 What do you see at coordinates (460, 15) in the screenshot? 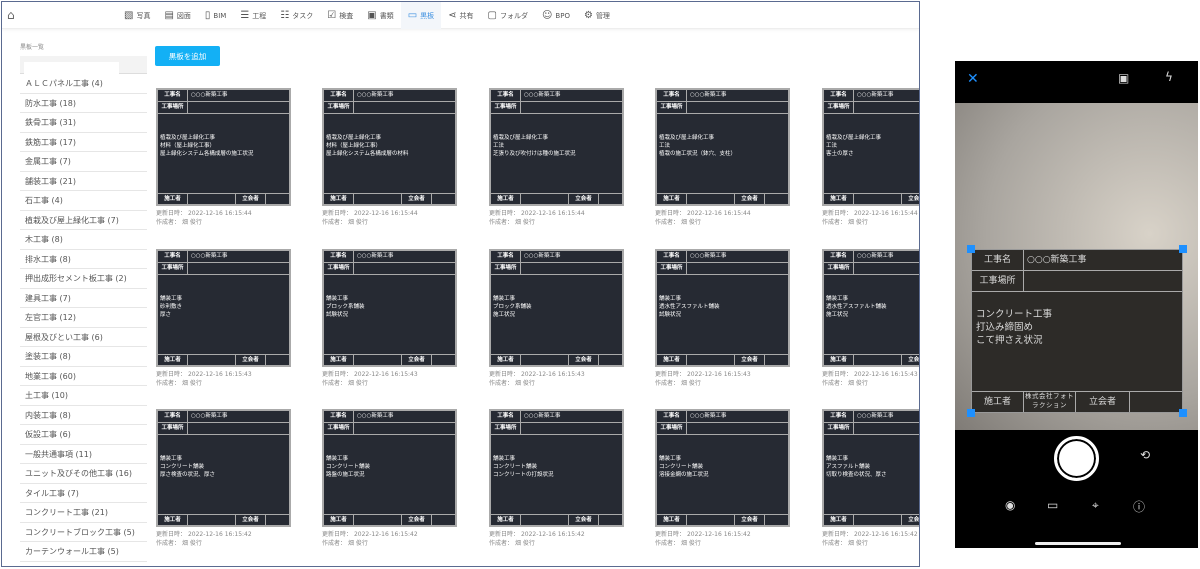
I see `nav-tab-8: ⋖ 共有` at bounding box center [460, 15].